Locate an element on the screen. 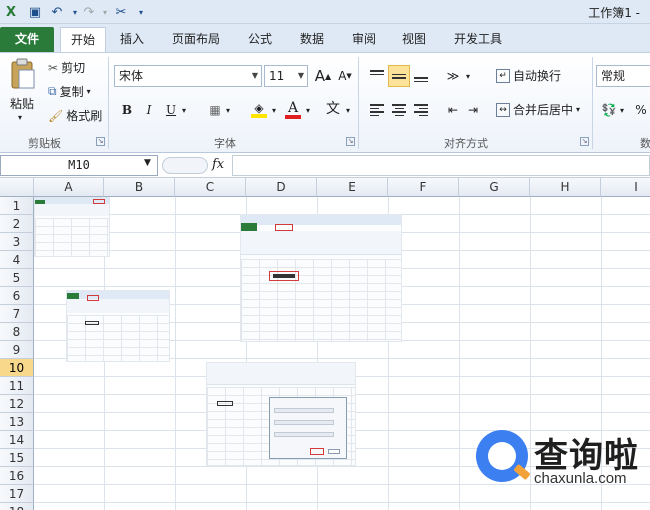 The image size is (650, 510). tab-file: 文件 is located at coordinates (27, 39).